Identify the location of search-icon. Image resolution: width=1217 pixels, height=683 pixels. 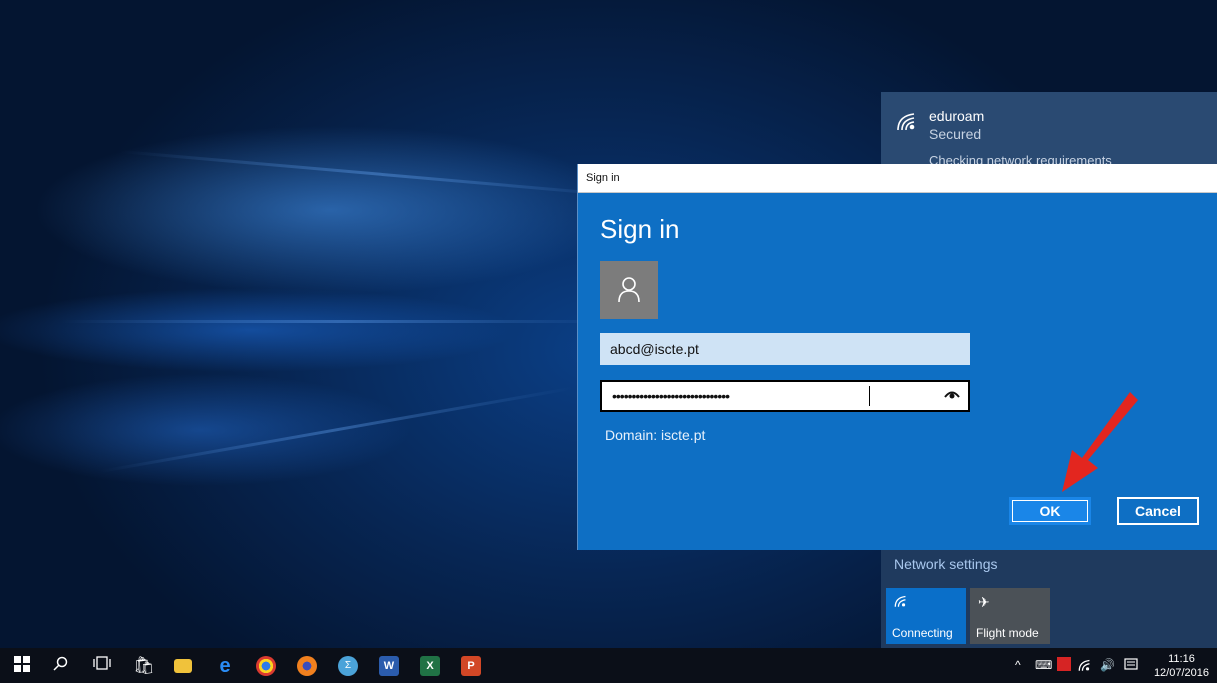
(61, 666).